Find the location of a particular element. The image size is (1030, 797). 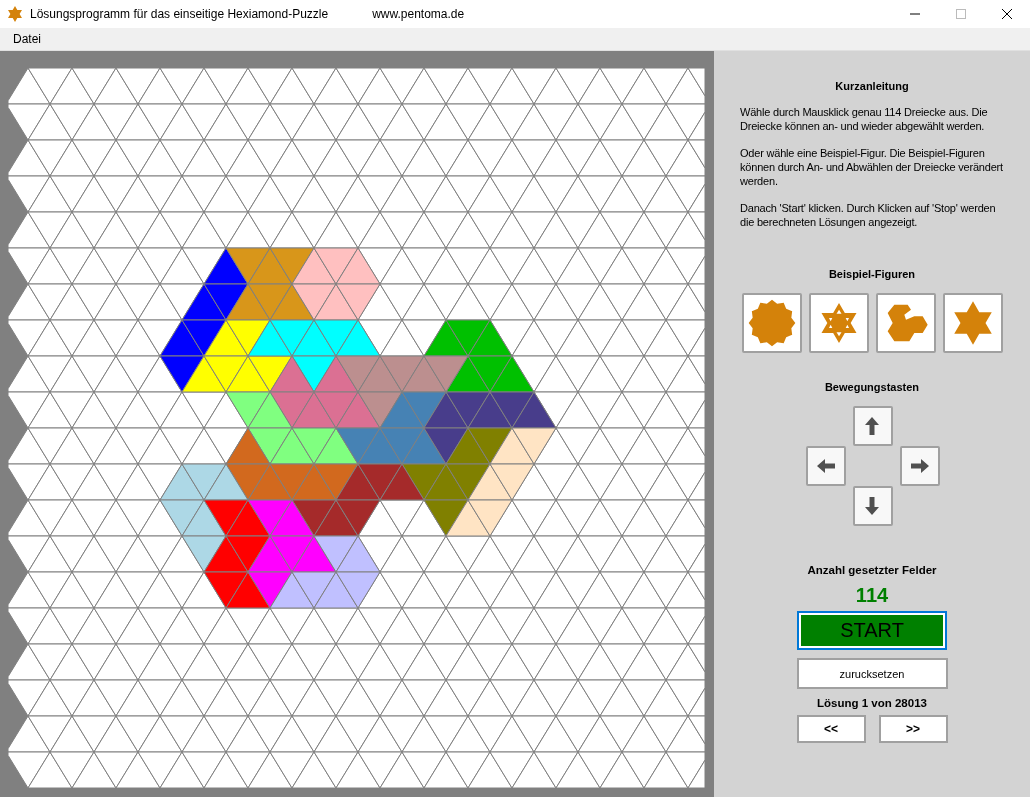

start-button: START is located at coordinates (872, 630).